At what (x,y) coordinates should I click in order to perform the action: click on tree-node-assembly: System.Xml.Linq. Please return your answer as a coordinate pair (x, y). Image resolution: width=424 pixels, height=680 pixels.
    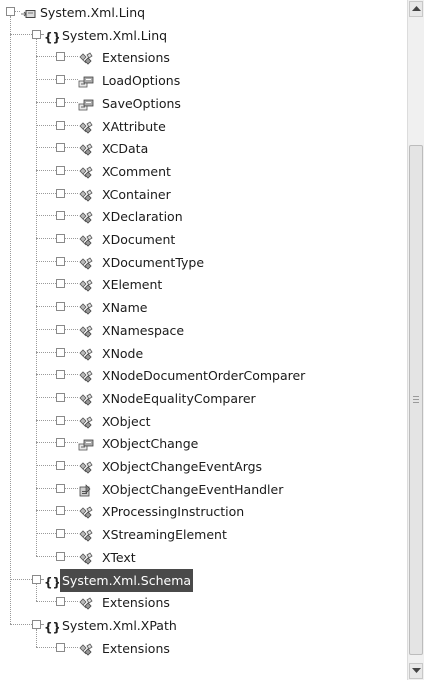
    Looking at the image, I should click on (203, 12).